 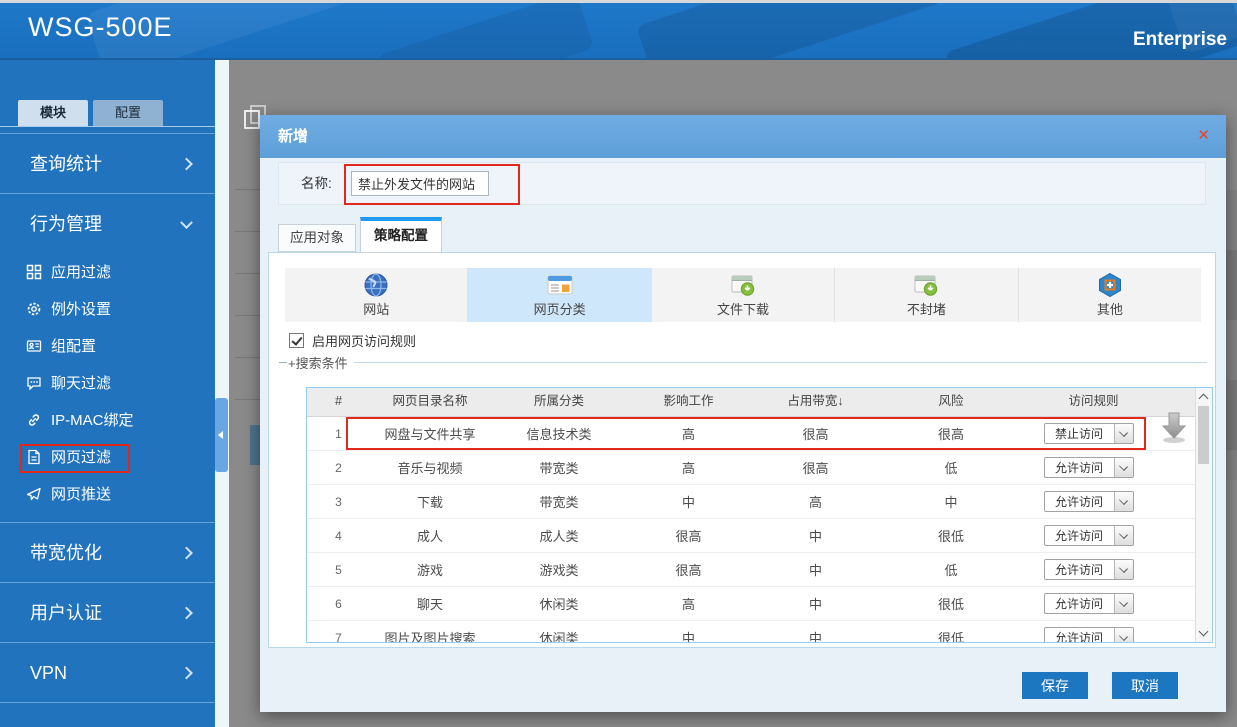 What do you see at coordinates (759, 604) in the screenshot?
I see `table-row: 6 聊天 休闲类 高 中 很低 允许访问` at bounding box center [759, 604].